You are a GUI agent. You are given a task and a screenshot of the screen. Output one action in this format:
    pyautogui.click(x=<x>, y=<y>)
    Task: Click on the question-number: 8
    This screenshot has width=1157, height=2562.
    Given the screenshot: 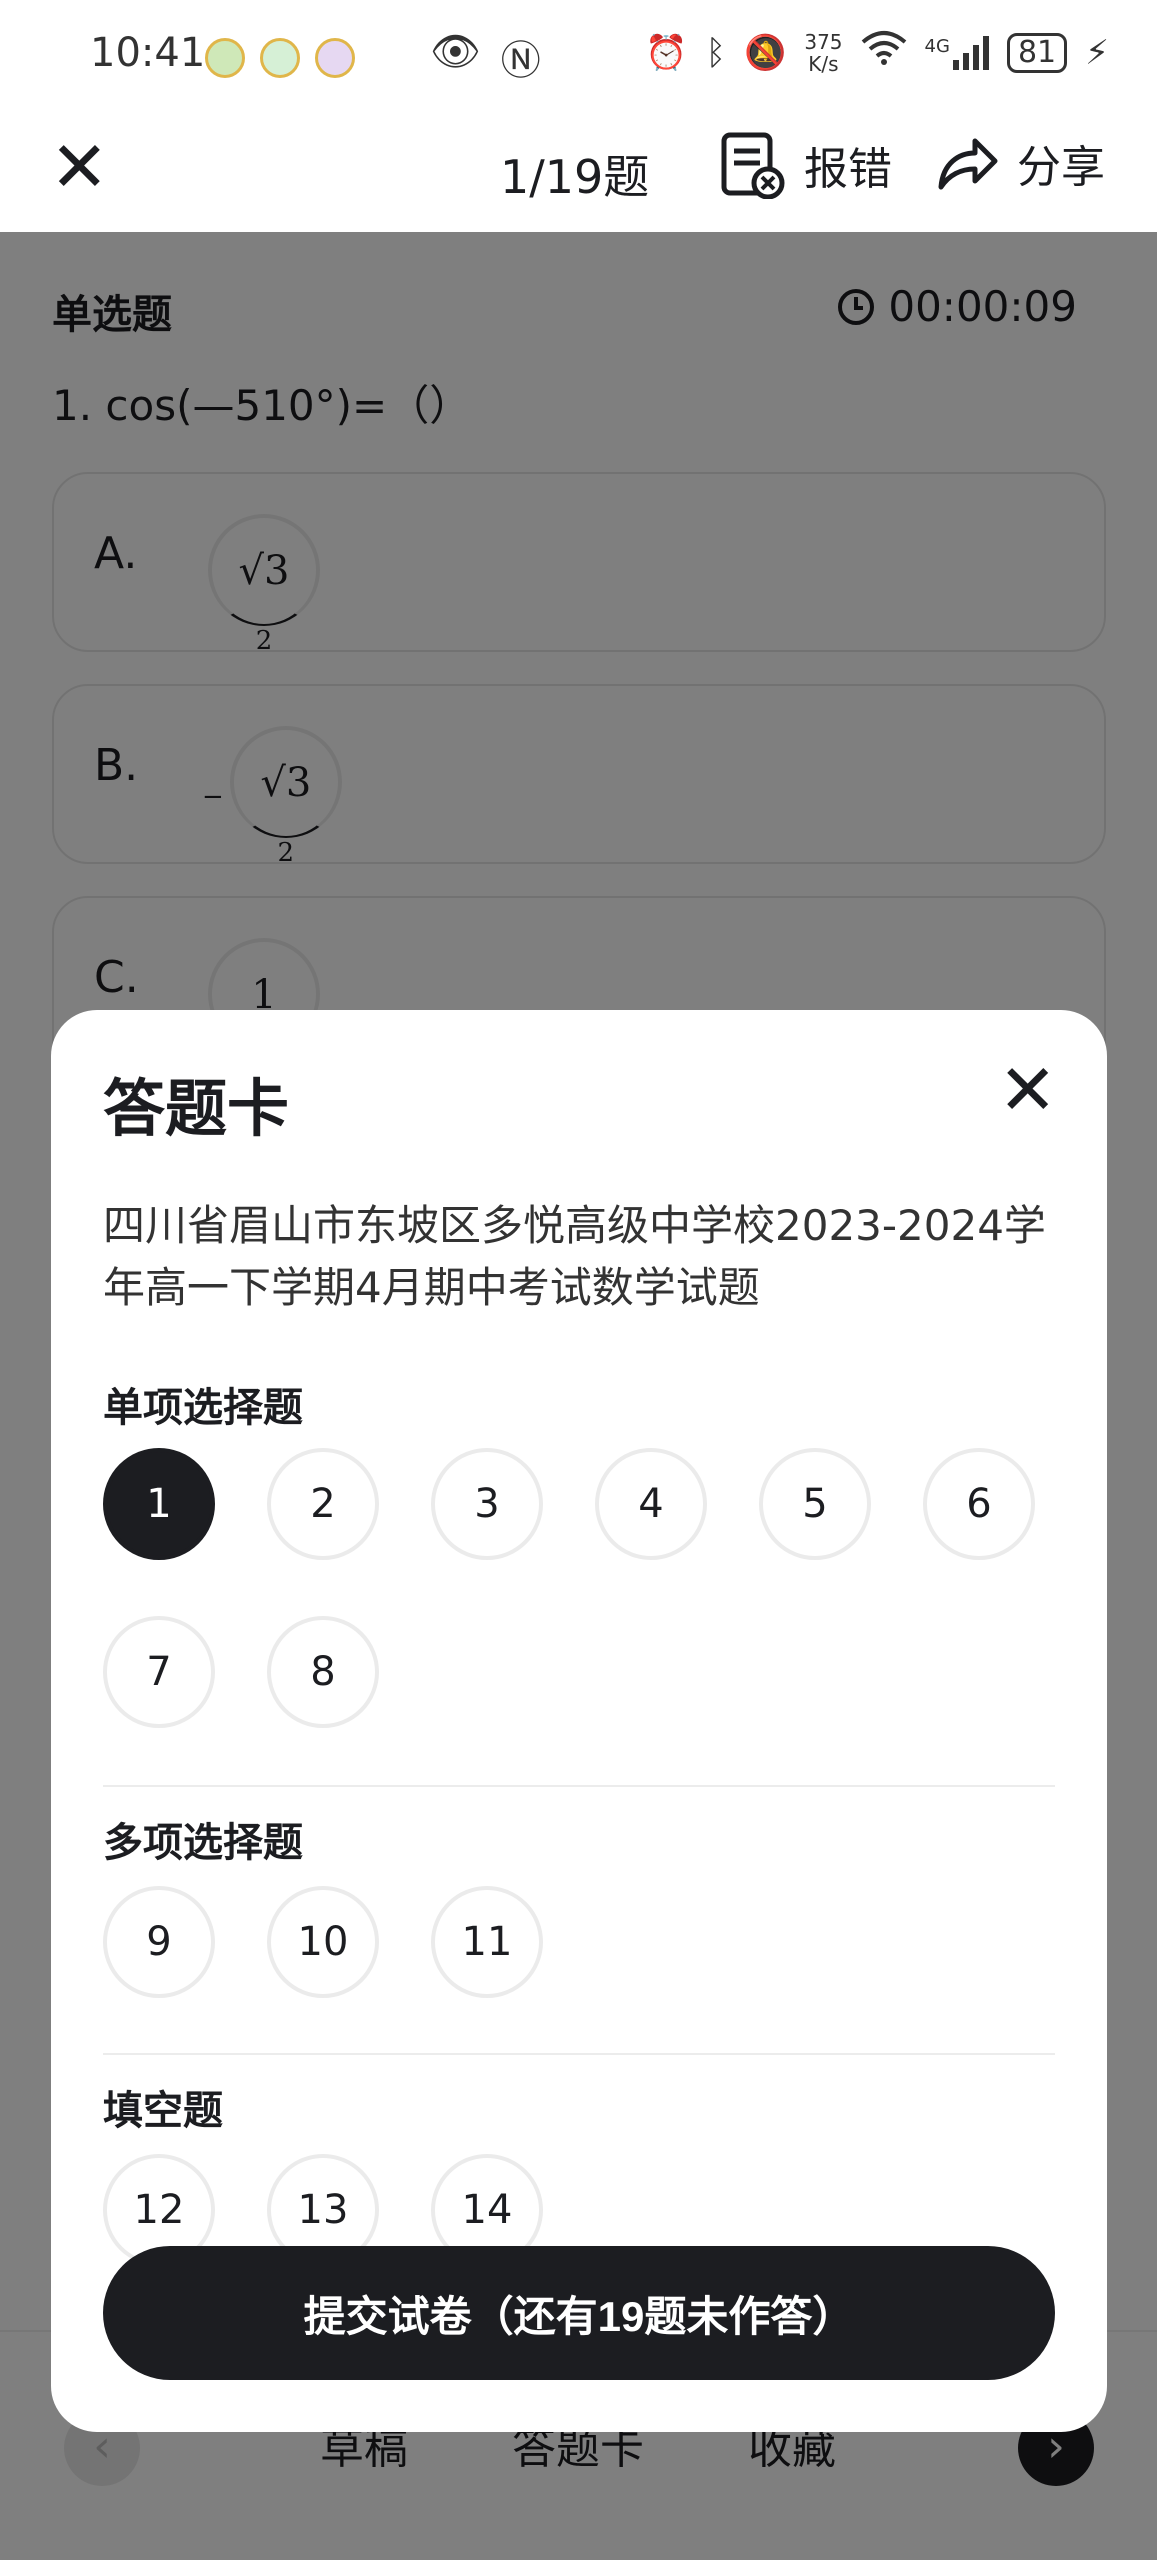 What is the action you would take?
    pyautogui.click(x=323, y=1672)
    